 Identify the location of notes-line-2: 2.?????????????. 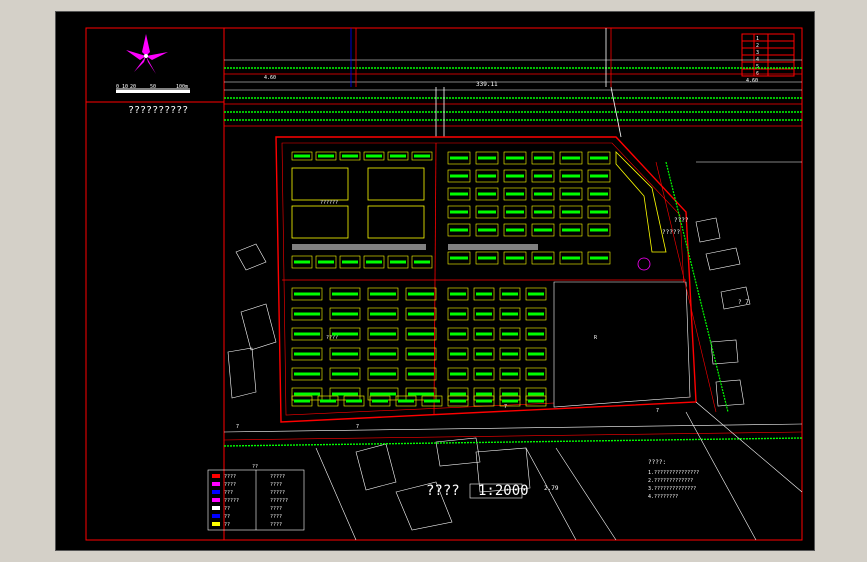
(670, 481).